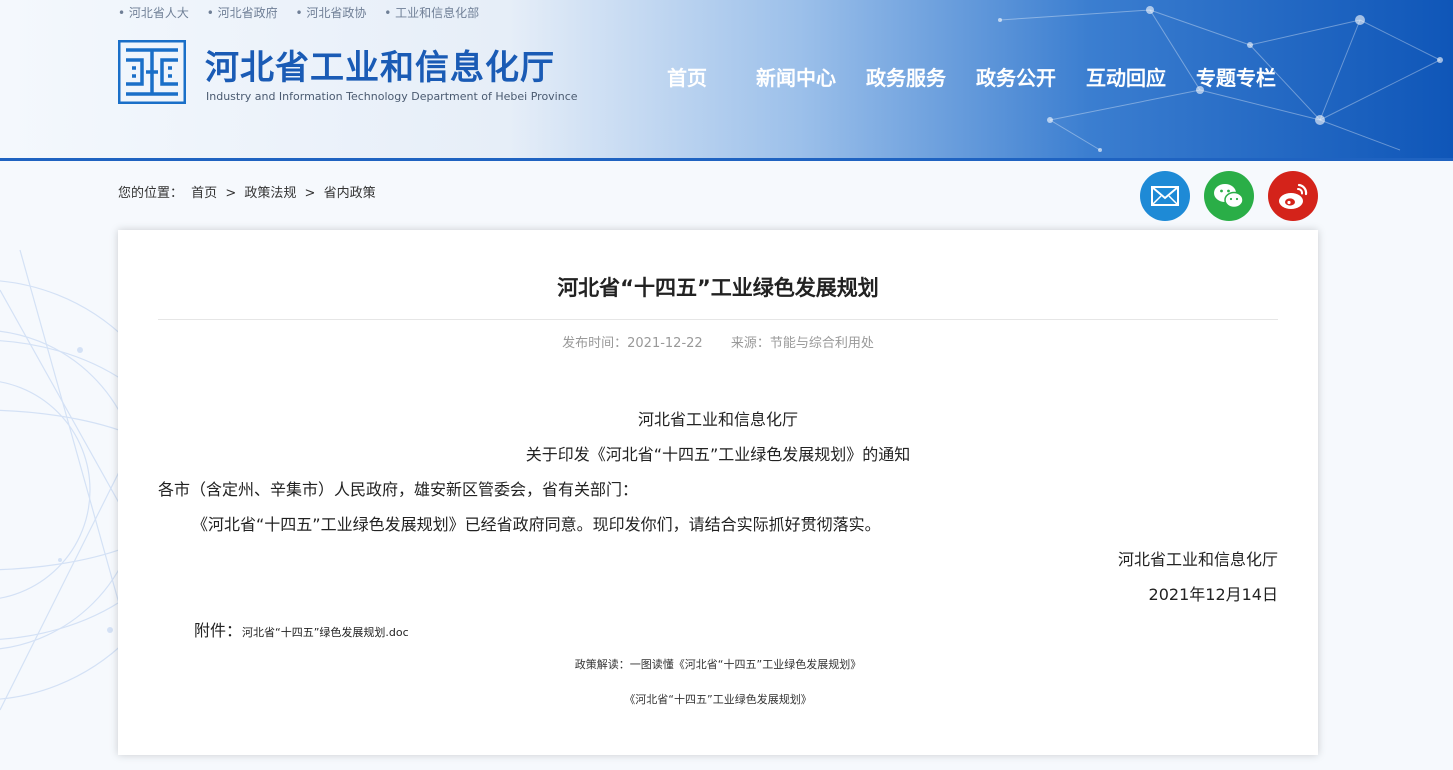 The image size is (1453, 770). Describe the element at coordinates (1016, 76) in the screenshot. I see `nav-government-affairs: 政务公开` at that location.